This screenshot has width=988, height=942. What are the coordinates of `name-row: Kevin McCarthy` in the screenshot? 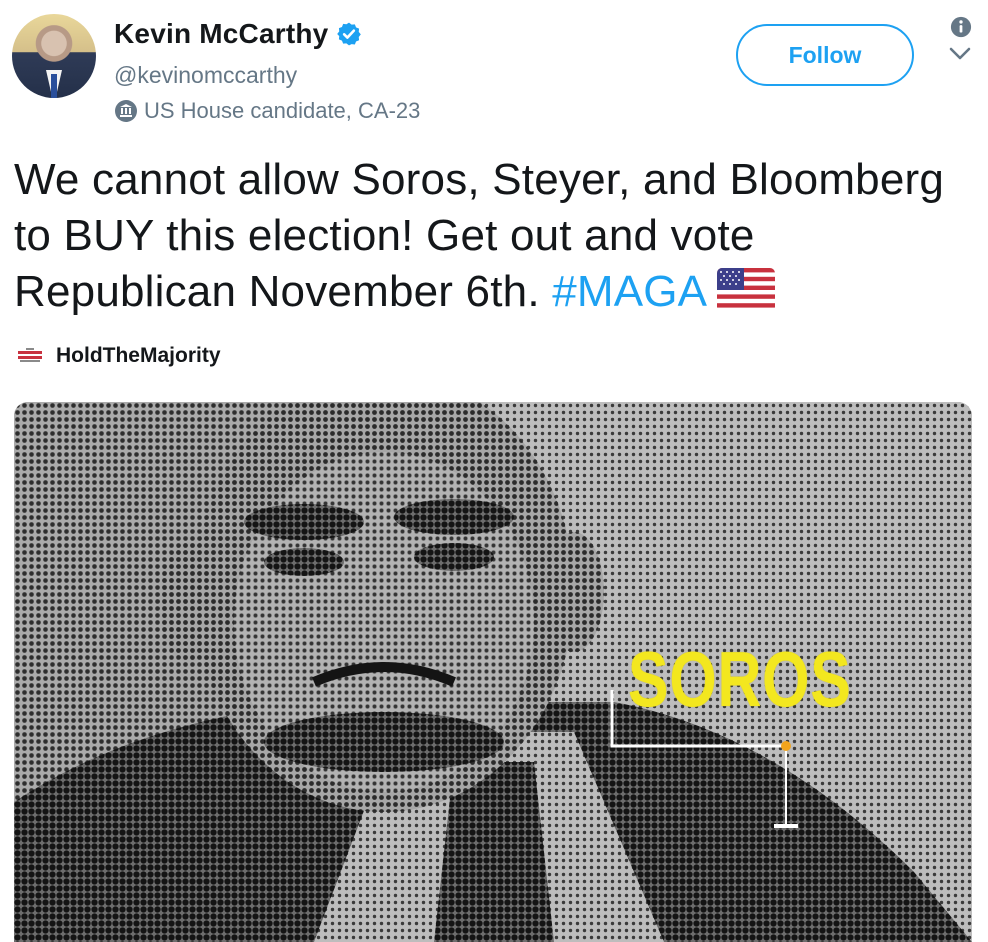 It's located at (238, 34).